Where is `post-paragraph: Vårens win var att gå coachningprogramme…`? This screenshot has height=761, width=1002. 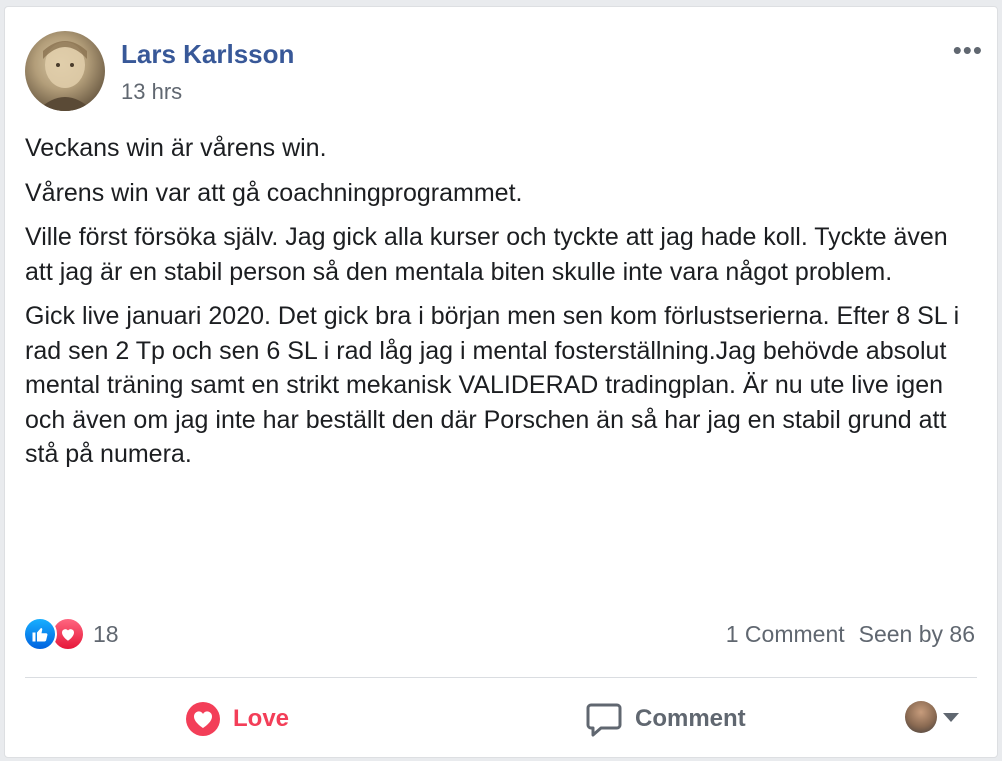
post-paragraph: Vårens win var att gå coachningprogramme… is located at coordinates (274, 192).